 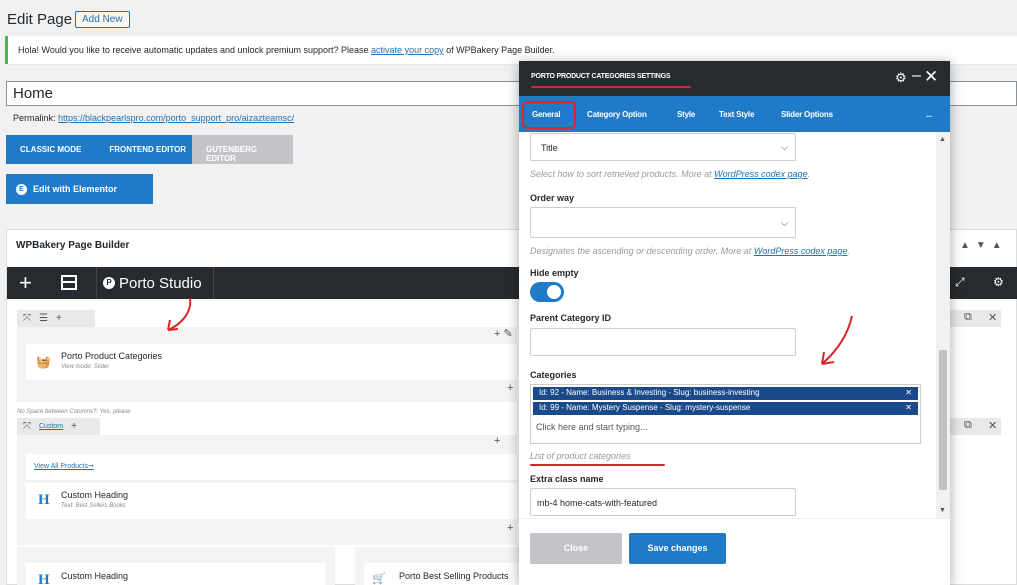 What do you see at coordinates (663, 222) in the screenshot?
I see `order-way-select: ⌵` at bounding box center [663, 222].